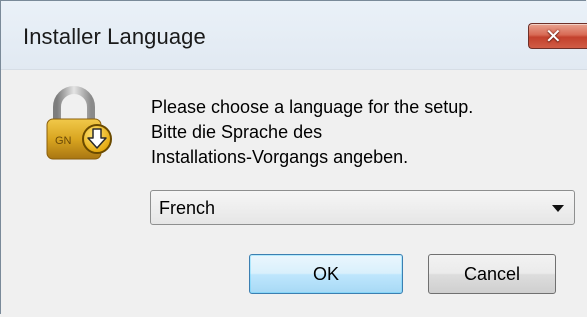 The height and width of the screenshot is (317, 587). What do you see at coordinates (114, 36) in the screenshot?
I see `window-title: Installer Language` at bounding box center [114, 36].